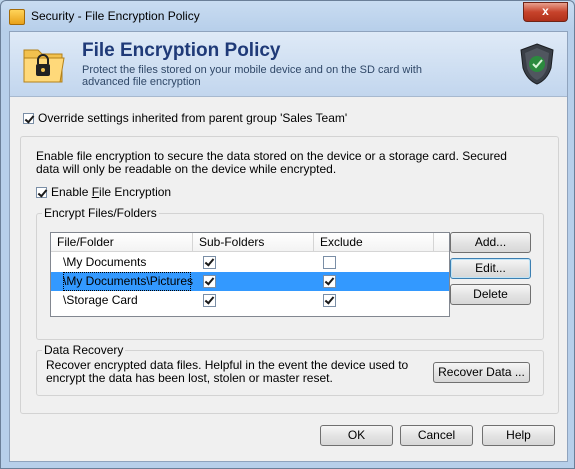 The width and height of the screenshot is (575, 469). I want to click on window-title: Security - File Encryption Policy, so click(115, 16).